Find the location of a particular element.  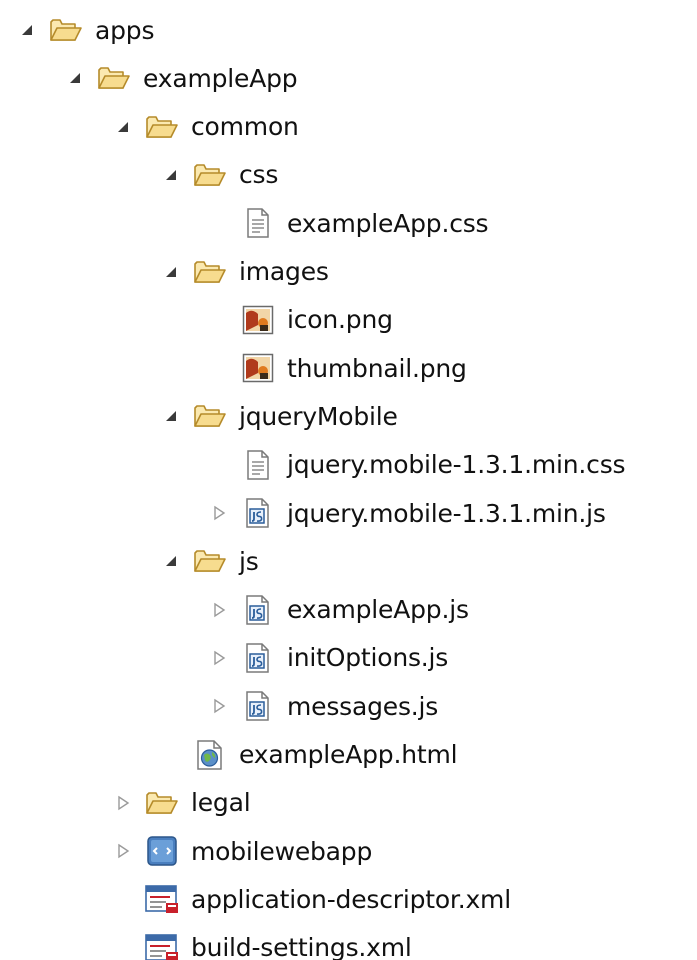

tree-item-label: application-descriptor.xml is located at coordinates (351, 899).